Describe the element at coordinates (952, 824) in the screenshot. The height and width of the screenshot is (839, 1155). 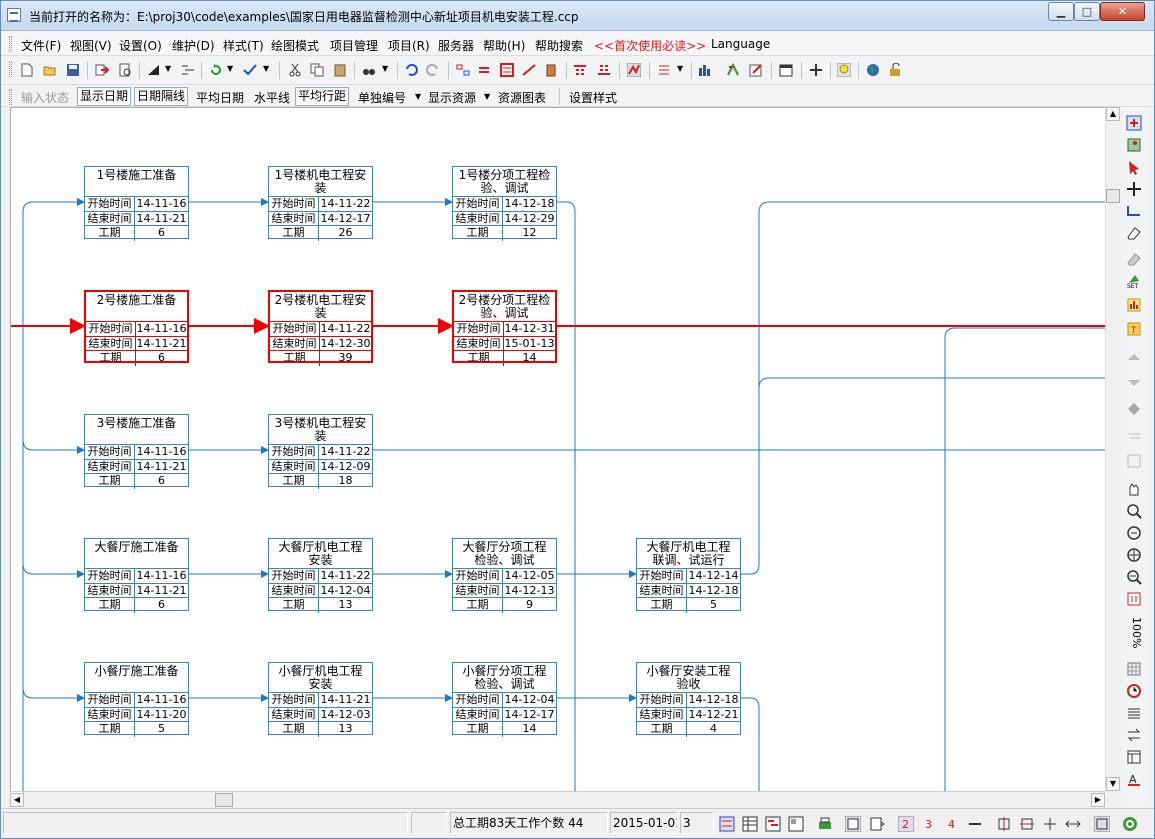
I see `mode-4-icon: 4` at that location.